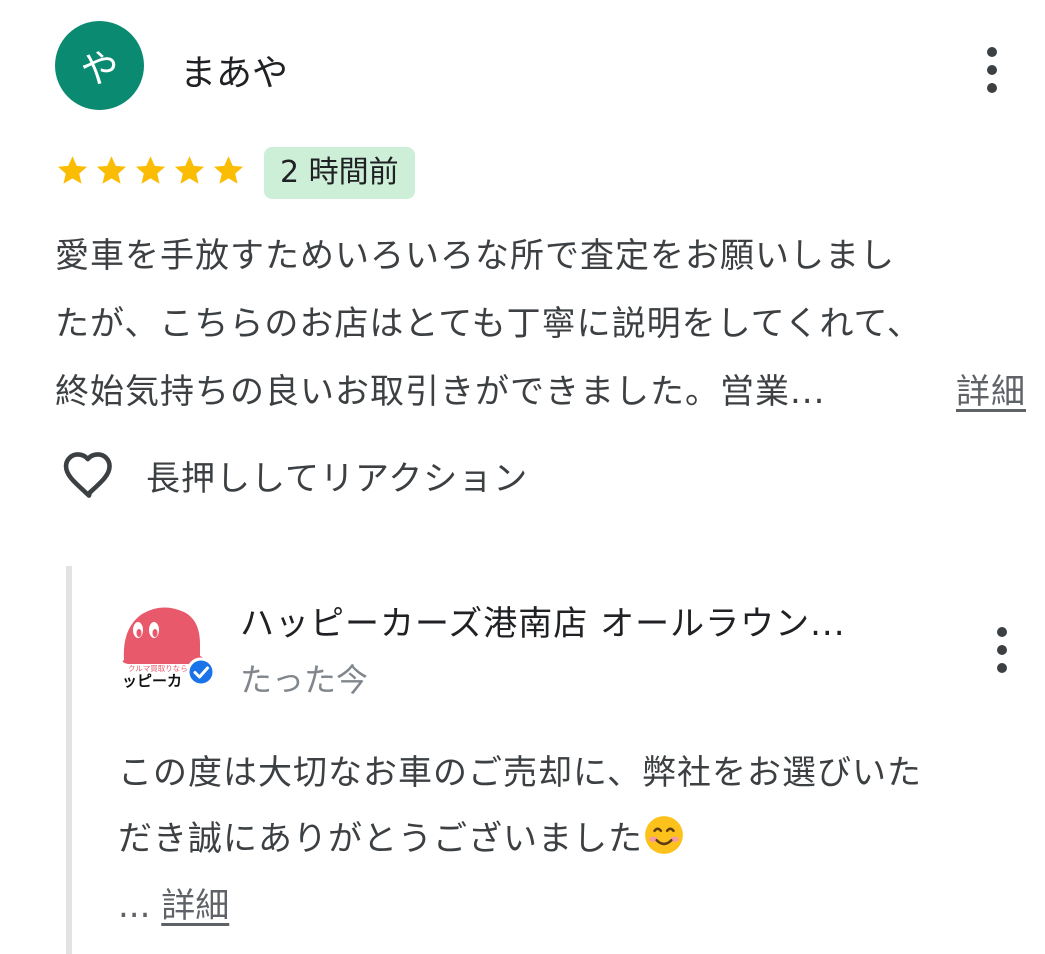 The height and width of the screenshot is (954, 1045). Describe the element at coordinates (520, 773) in the screenshot. I see `reply-text-line: この度は大切なお車のご売却に、弊社をお選びいた` at that location.